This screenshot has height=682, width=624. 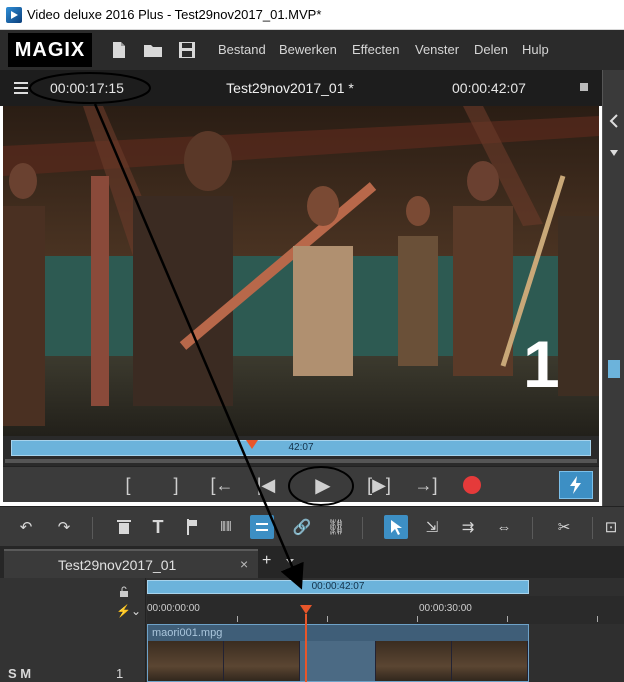 What do you see at coordinates (437, 49) in the screenshot?
I see `menu-venster: Venster` at bounding box center [437, 49].